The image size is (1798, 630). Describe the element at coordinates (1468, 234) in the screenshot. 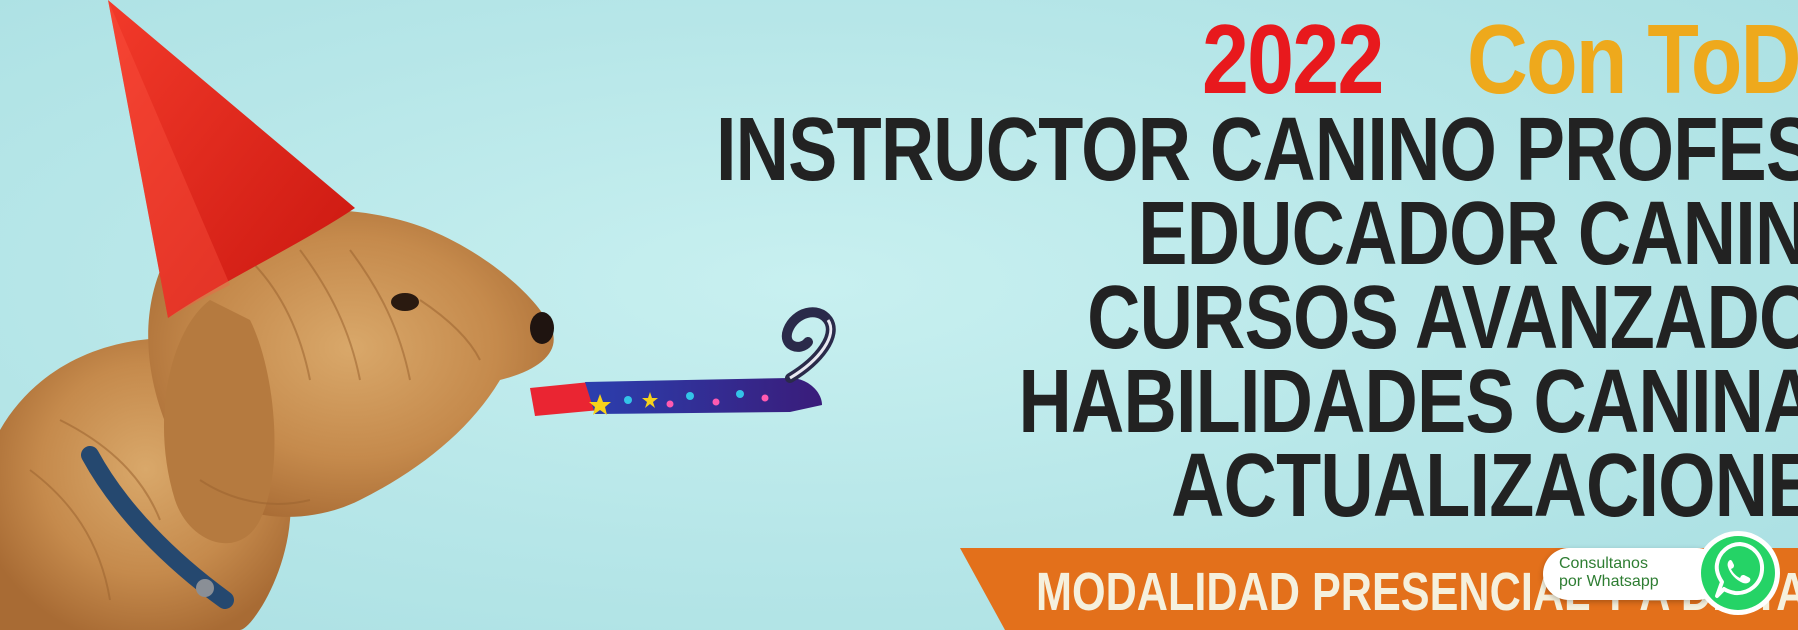

I see `course-educador: EDUCADOR CANINO` at that location.